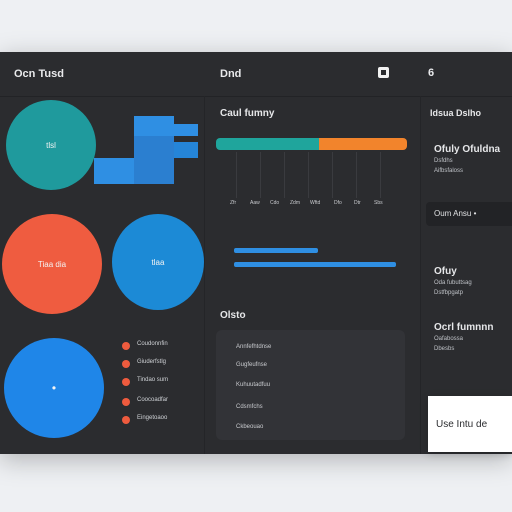 The image size is (512, 512). Describe the element at coordinates (253, 385) in the screenshot. I see `list-item: Kuhuutadfuu` at that location.